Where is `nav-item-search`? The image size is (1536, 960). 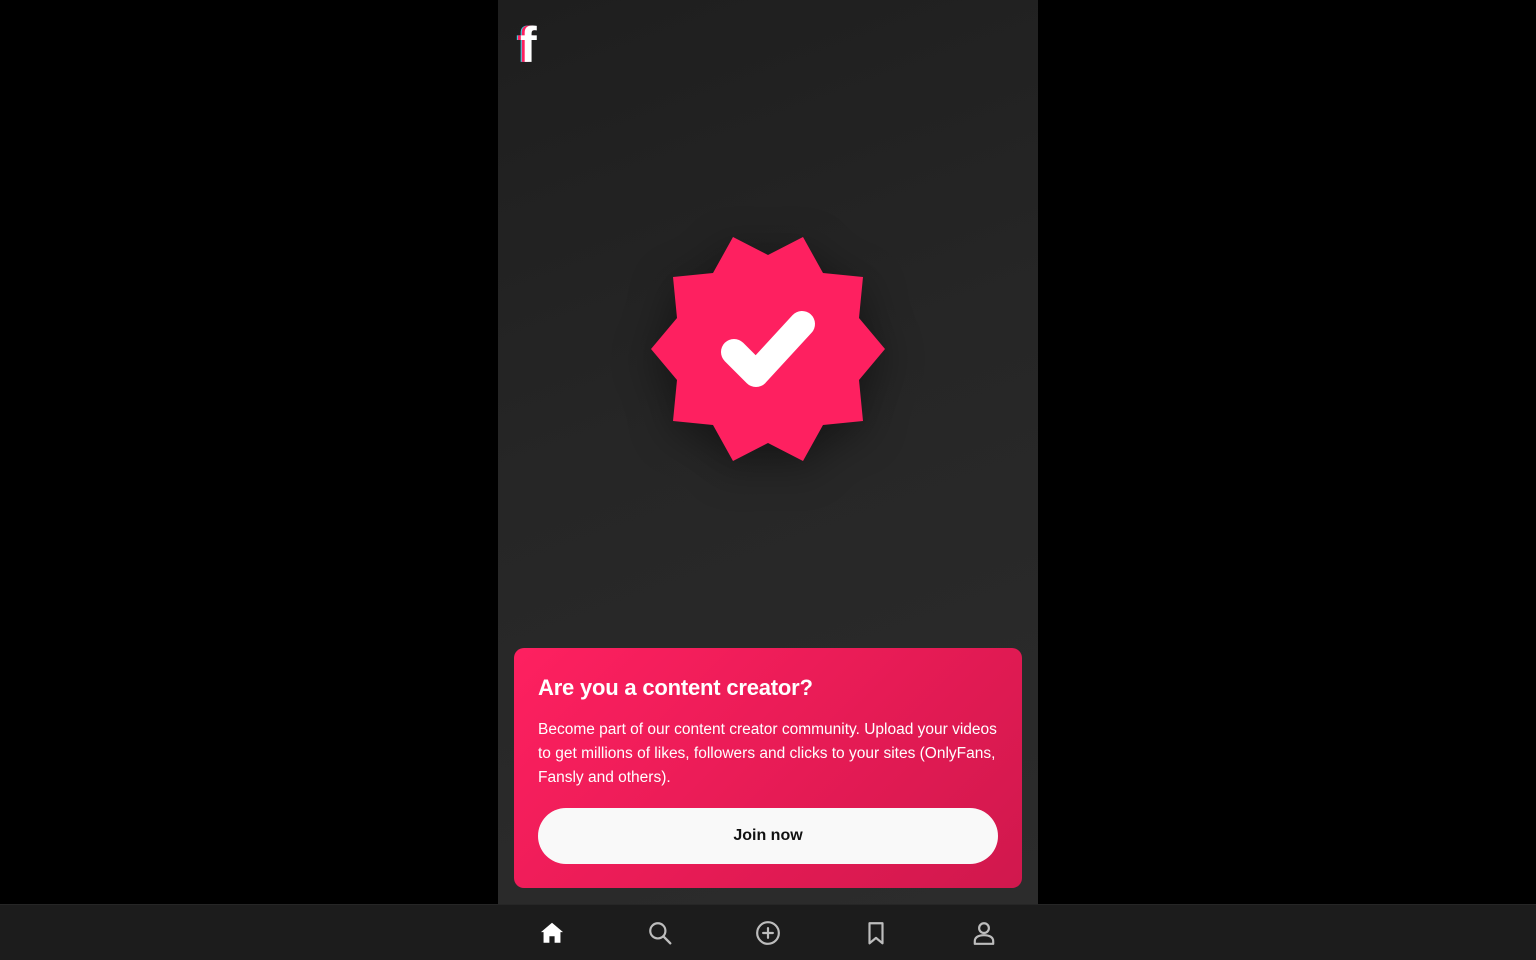
nav-item-search is located at coordinates (660, 933).